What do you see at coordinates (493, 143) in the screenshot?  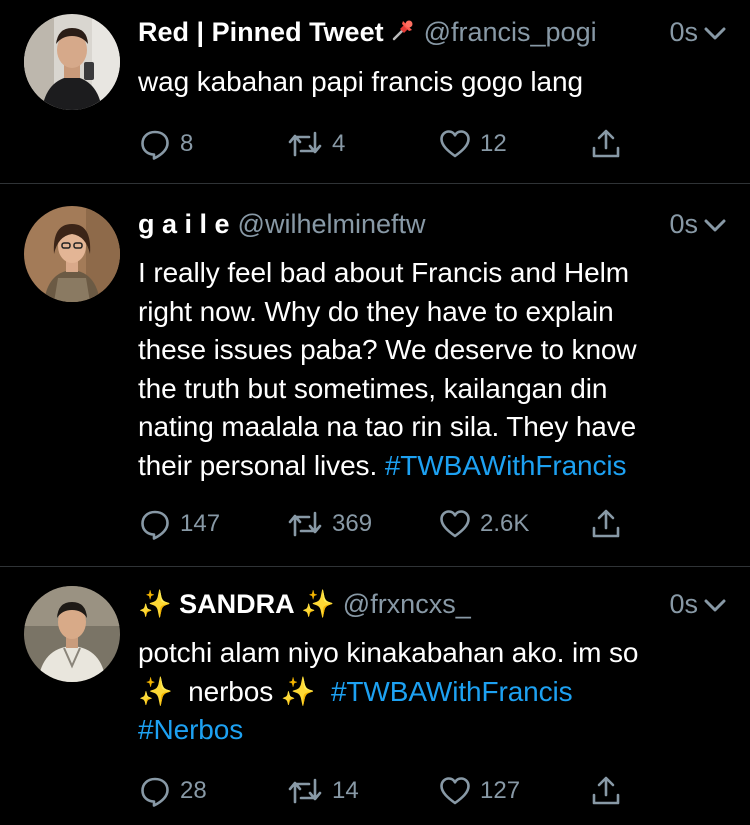 I see `like-count: 12` at bounding box center [493, 143].